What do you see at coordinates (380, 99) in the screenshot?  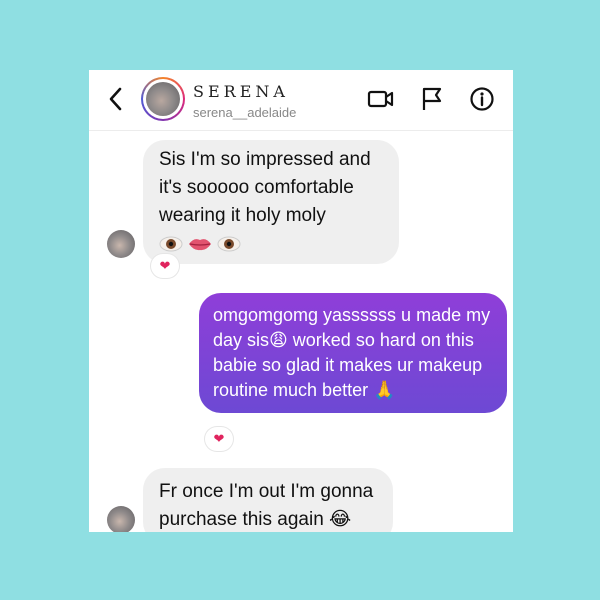 I see `video-call-icon` at bounding box center [380, 99].